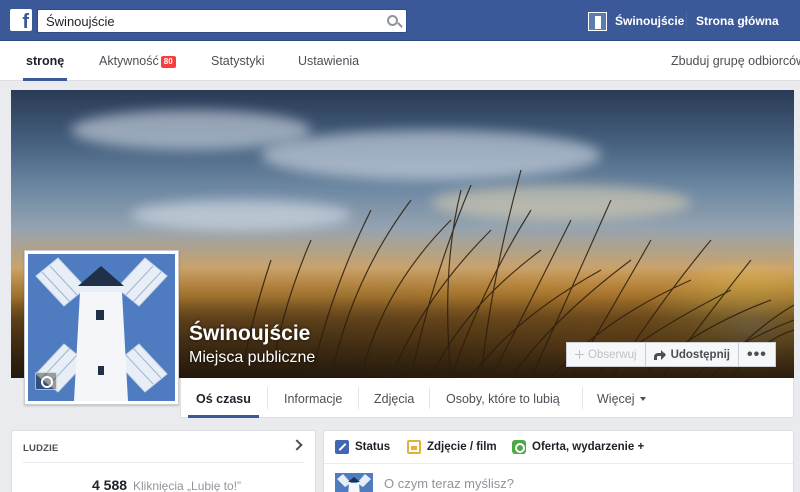  Describe the element at coordinates (252, 358) in the screenshot. I see `page-category: Miejsca publiczne` at that location.